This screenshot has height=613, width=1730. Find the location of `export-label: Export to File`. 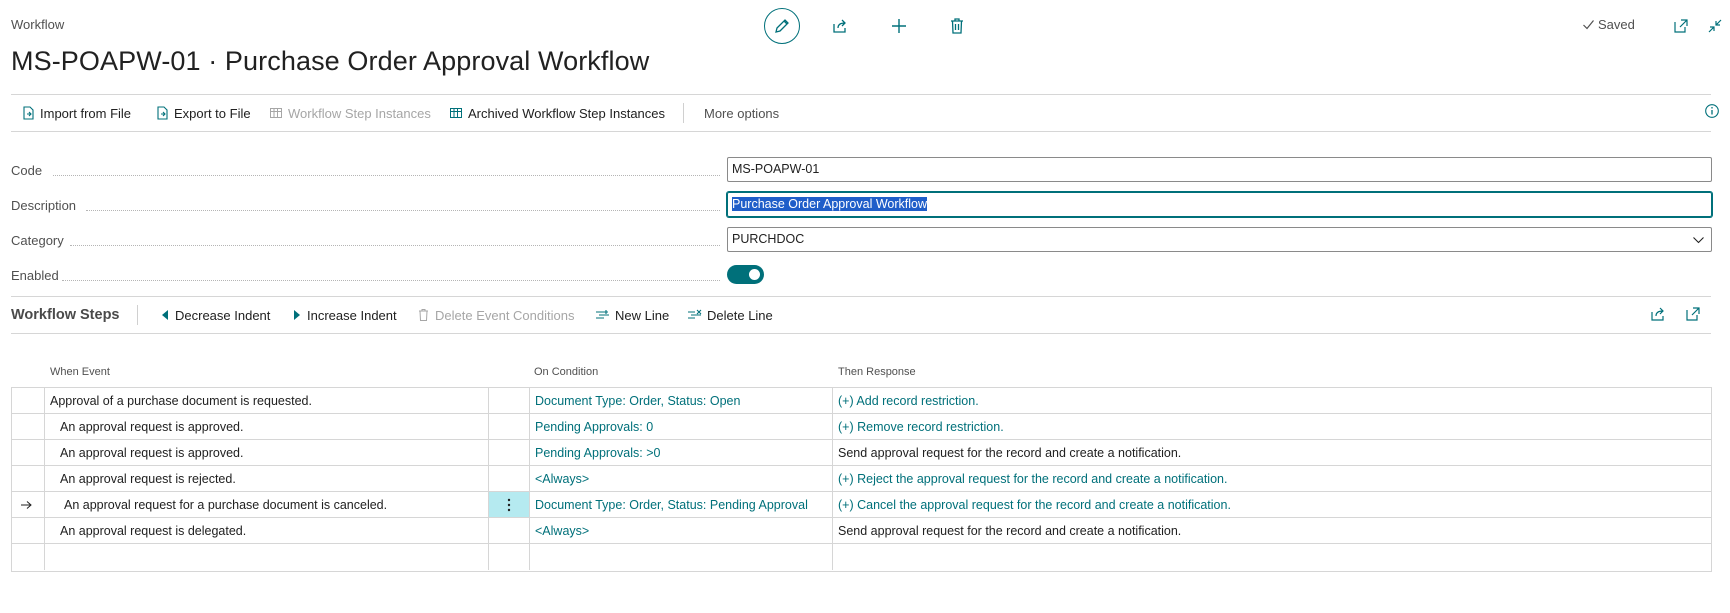

export-label: Export to File is located at coordinates (212, 113).